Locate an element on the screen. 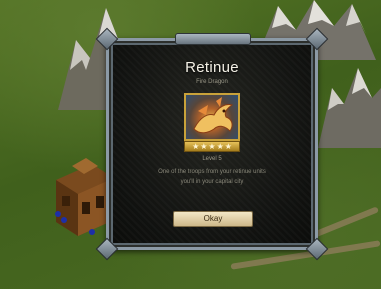  dialog-title: Retinue is located at coordinates (212, 67).